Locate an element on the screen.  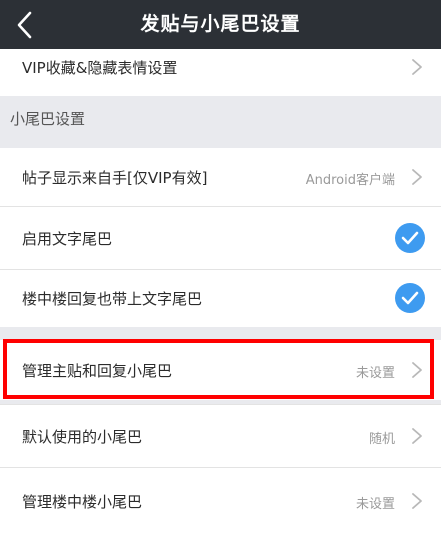
enable-text-tail-checkbox is located at coordinates (410, 238).